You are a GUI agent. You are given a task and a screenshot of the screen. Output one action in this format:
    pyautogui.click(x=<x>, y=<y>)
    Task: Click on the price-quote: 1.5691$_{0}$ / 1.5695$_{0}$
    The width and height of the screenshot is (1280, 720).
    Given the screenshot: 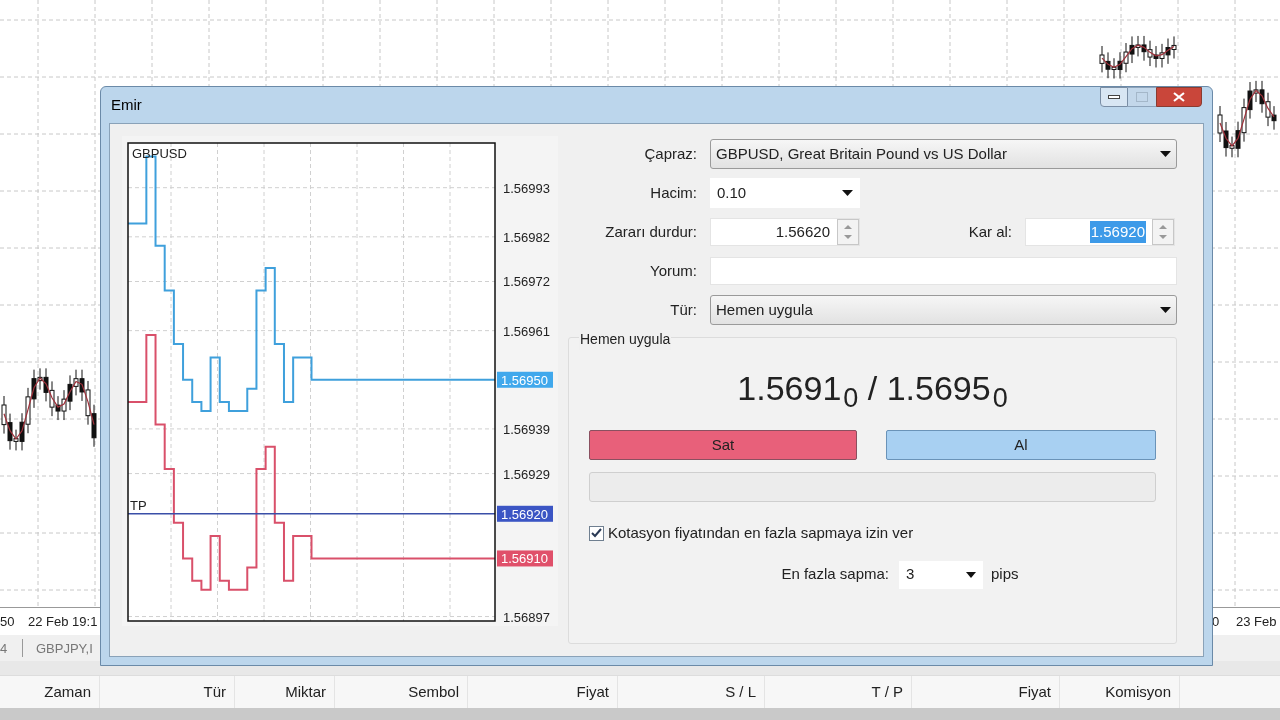 What is the action you would take?
    pyautogui.click(x=872, y=388)
    